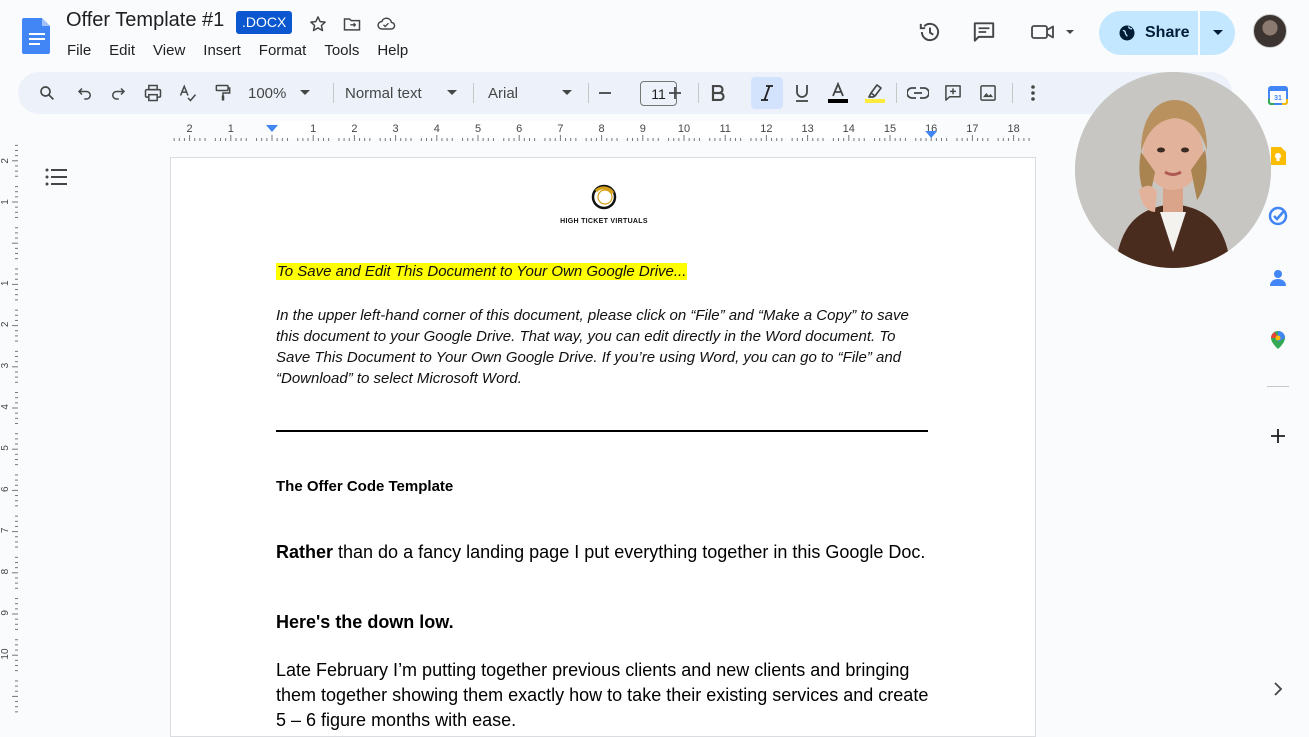 This screenshot has height=737, width=1309. What do you see at coordinates (188, 93) in the screenshot?
I see `spellcheck-icon` at bounding box center [188, 93].